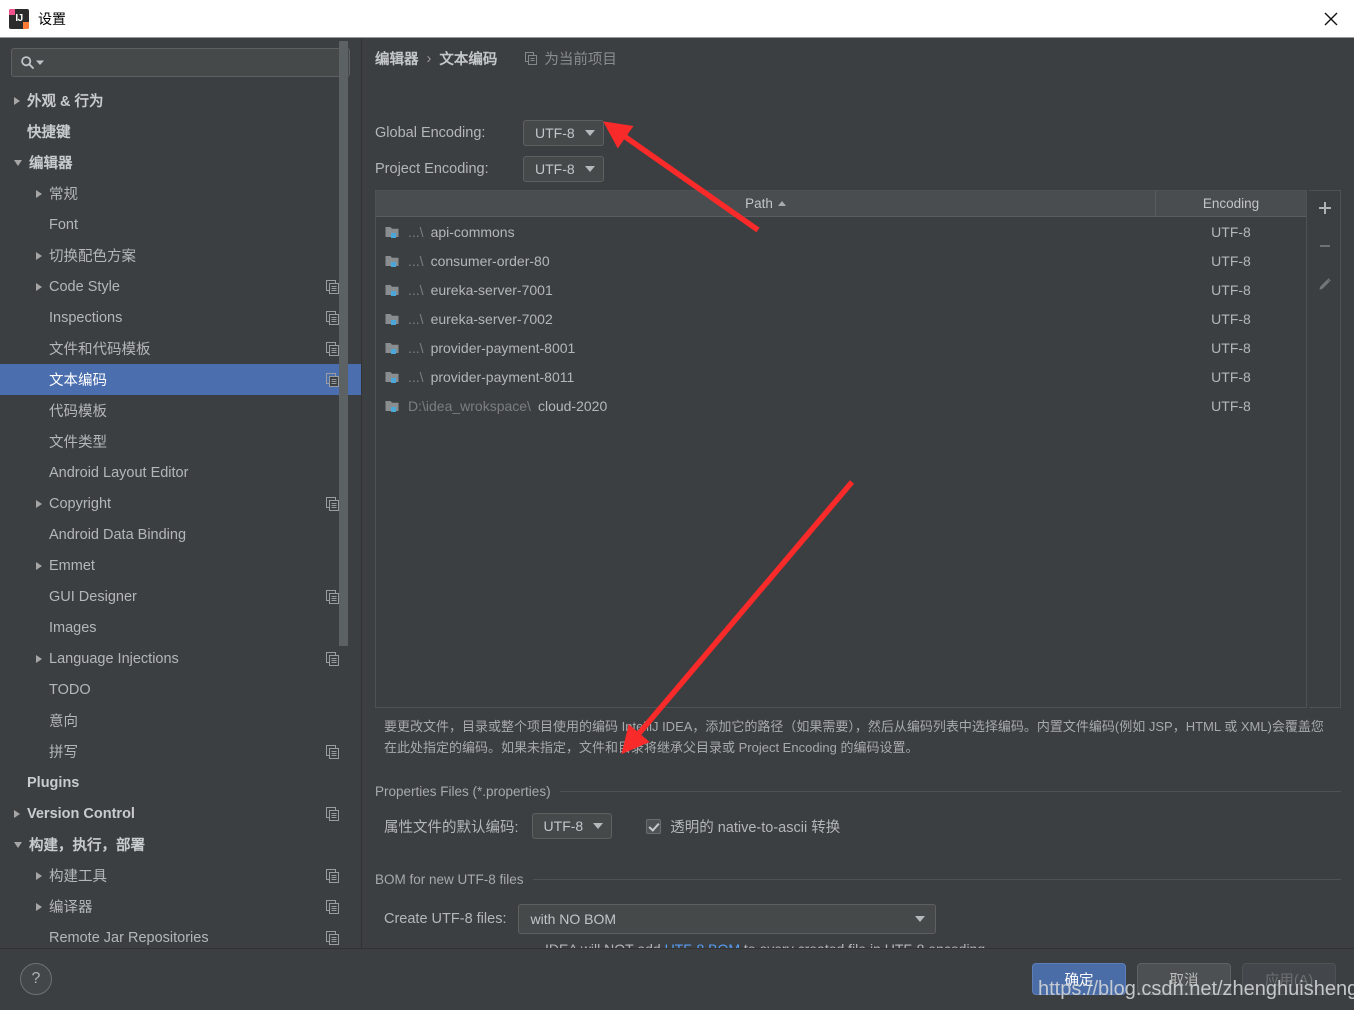 Image resolution: width=1354 pixels, height=1010 pixels. What do you see at coordinates (181, 720) in the screenshot?
I see `sidebar-item-20: 意向` at bounding box center [181, 720].